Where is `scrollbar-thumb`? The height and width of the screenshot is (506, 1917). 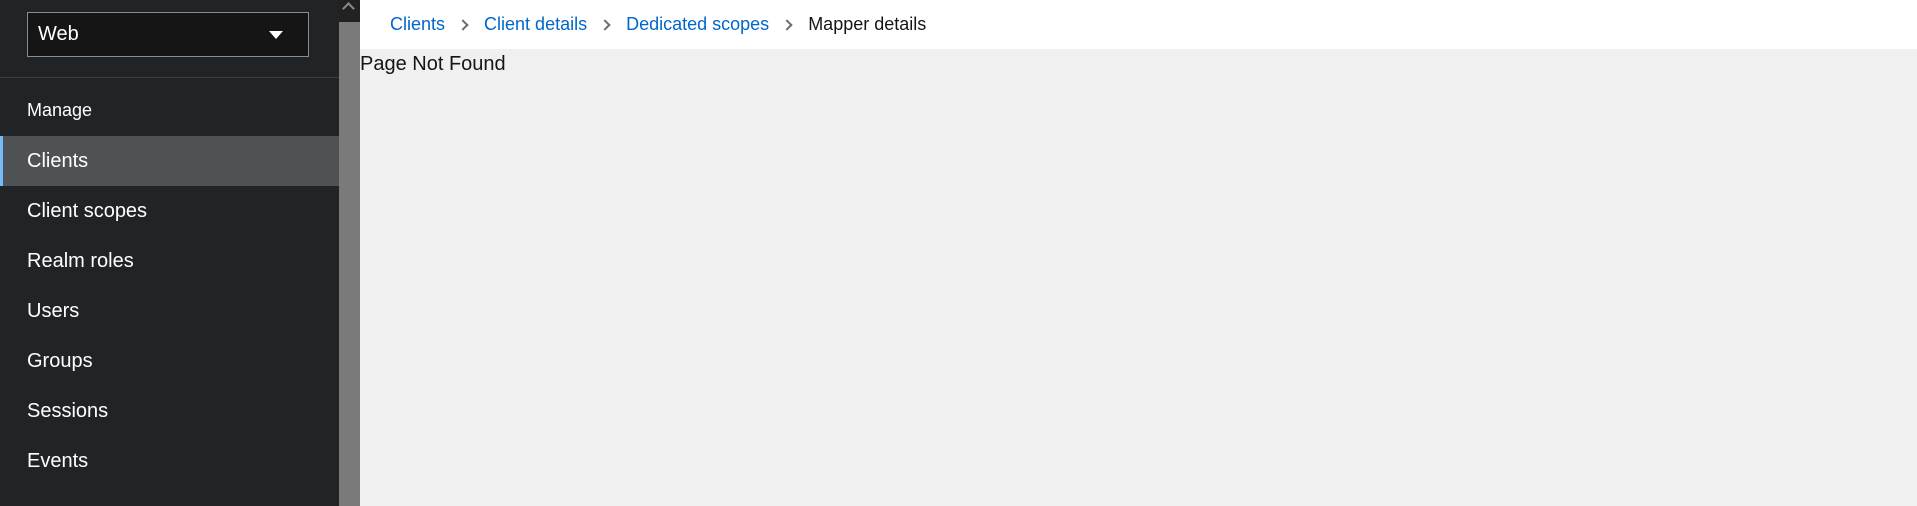
scrollbar-thumb is located at coordinates (349, 264).